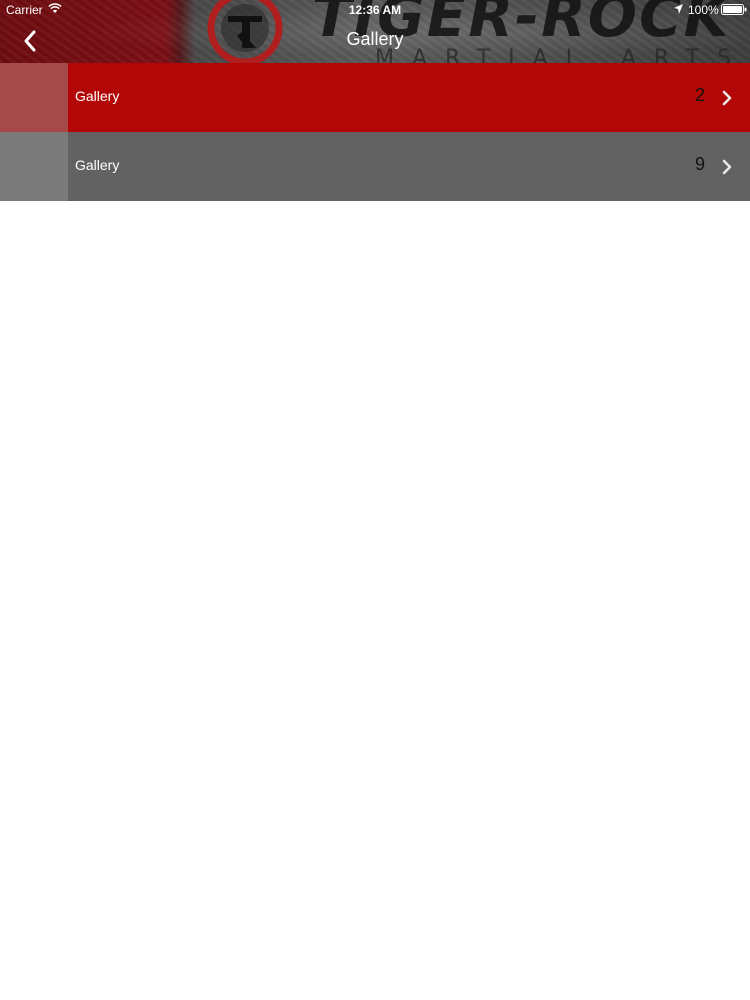 The image size is (750, 1000). I want to click on gallery-count: 2, so click(699, 95).